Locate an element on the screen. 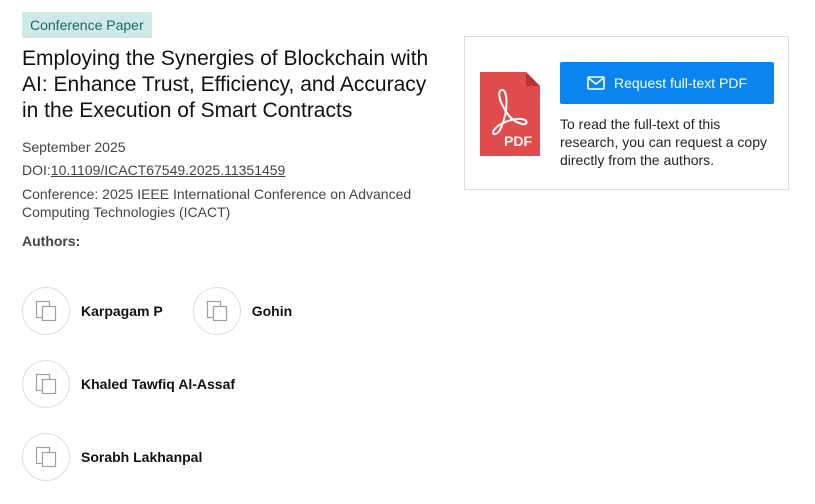 This screenshot has height=504, width=815. author-row: Khaled Tawfiq Al-Assaf is located at coordinates (232, 384).